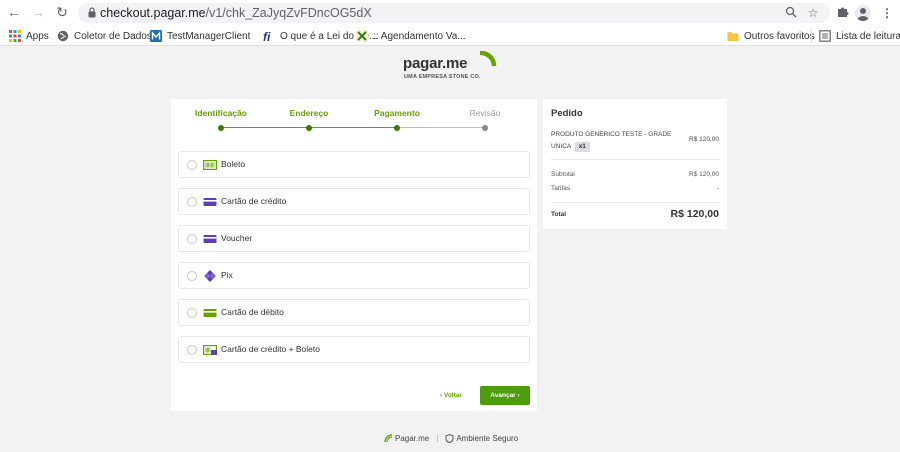 This screenshot has height=452, width=900. I want to click on bookmark-label: Outros favoritos, so click(779, 36).